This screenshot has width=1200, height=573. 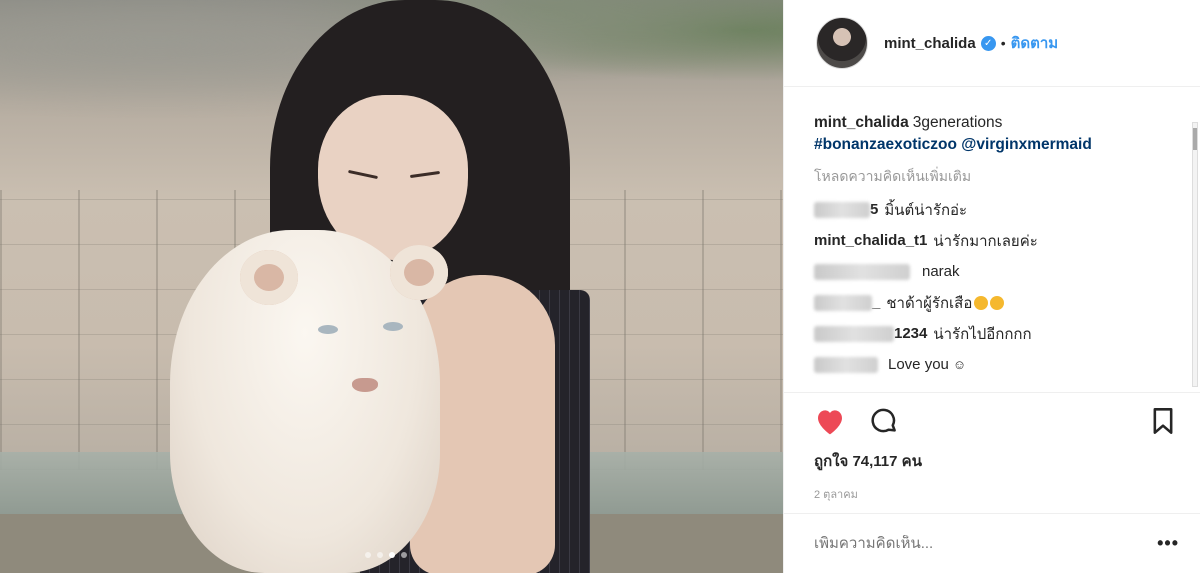 I want to click on smile-emoji-icon: ☺, so click(x=959, y=364).